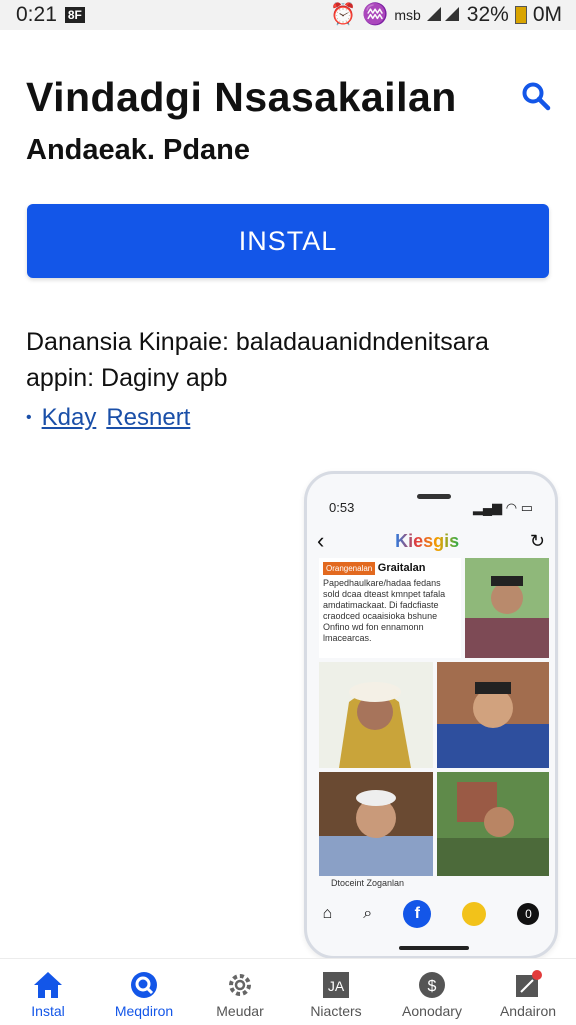  I want to click on phone-header: ‹ Kiesgis ↻, so click(431, 541).